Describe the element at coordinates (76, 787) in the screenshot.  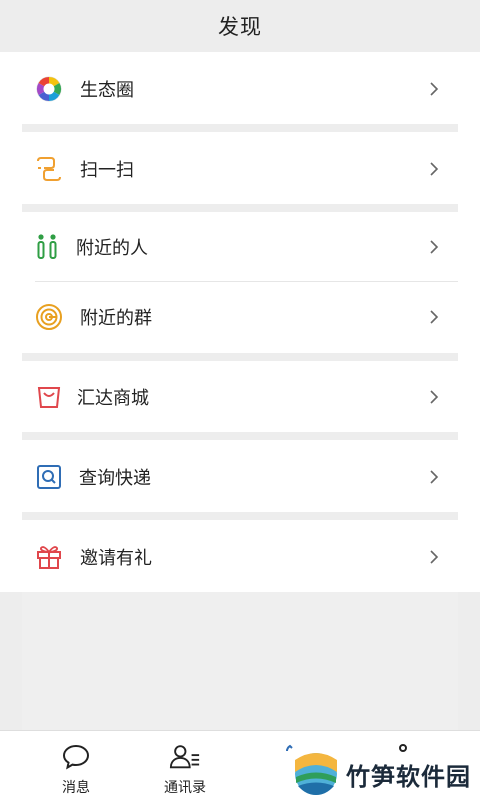
I see `tab-label: 消息` at that location.